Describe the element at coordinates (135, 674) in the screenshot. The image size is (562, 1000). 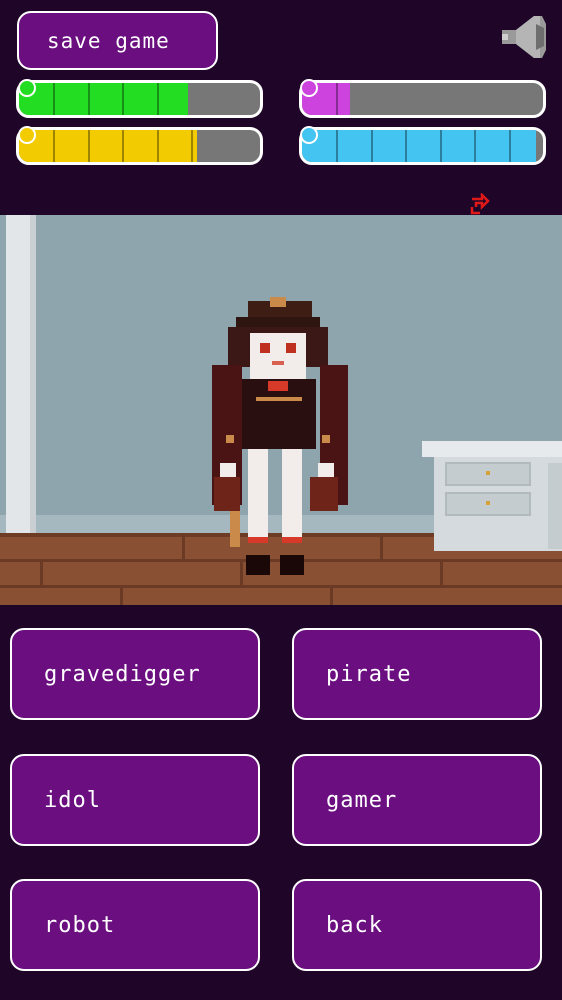
I see `gravedigger-button: gravedigger` at that location.